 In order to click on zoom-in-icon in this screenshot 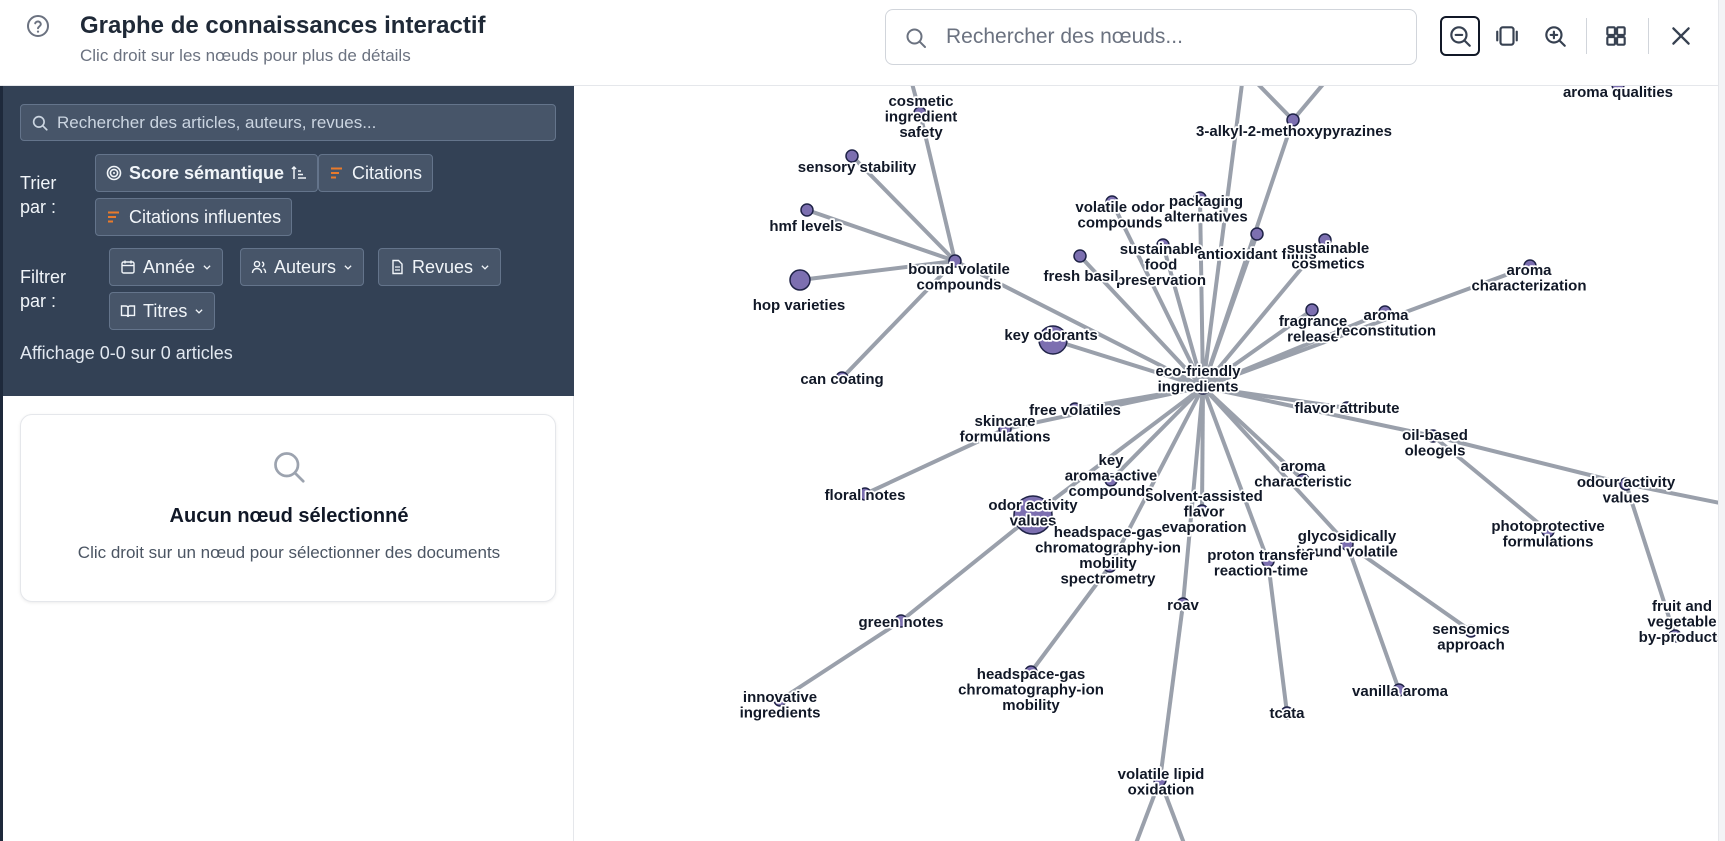, I will do `click(1555, 36)`.